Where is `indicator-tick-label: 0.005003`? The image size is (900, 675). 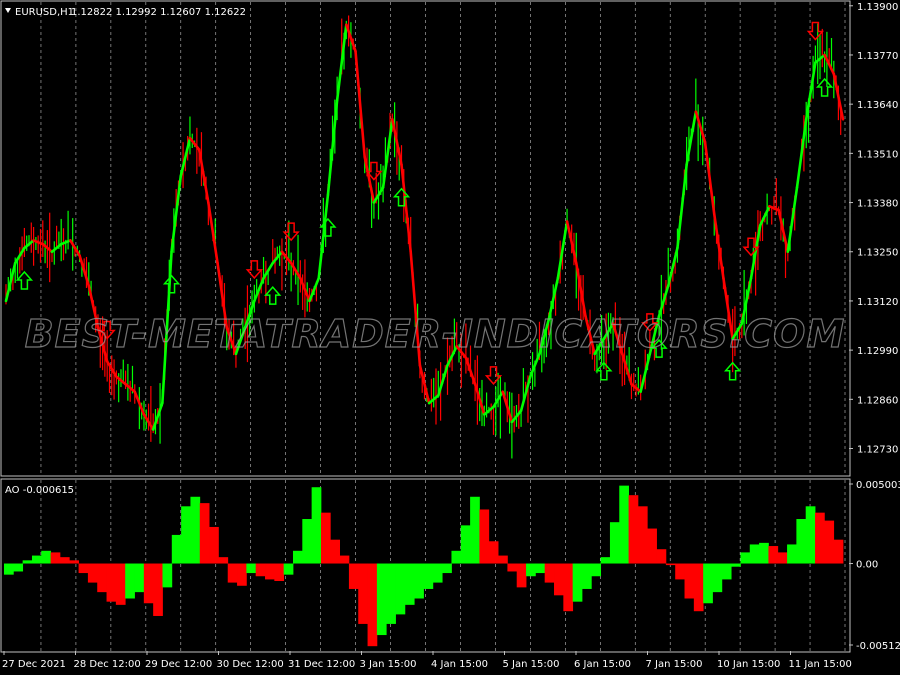 indicator-tick-label: 0.005003 is located at coordinates (878, 485).